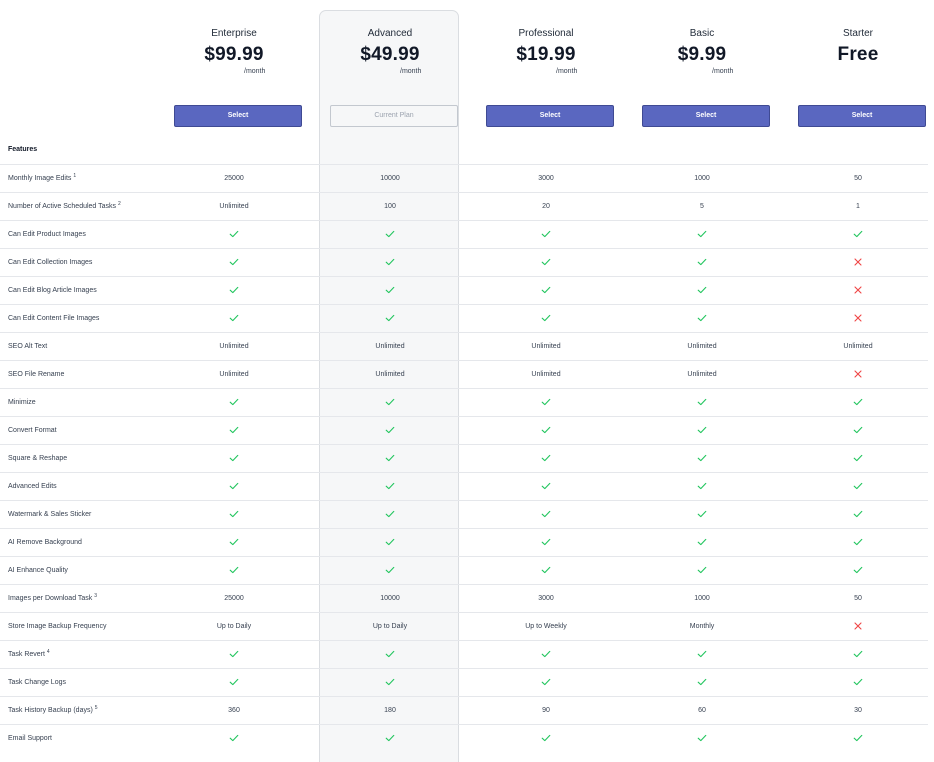 This screenshot has height=762, width=934. I want to click on feature-label-text: Square & Reshape, so click(38, 458).